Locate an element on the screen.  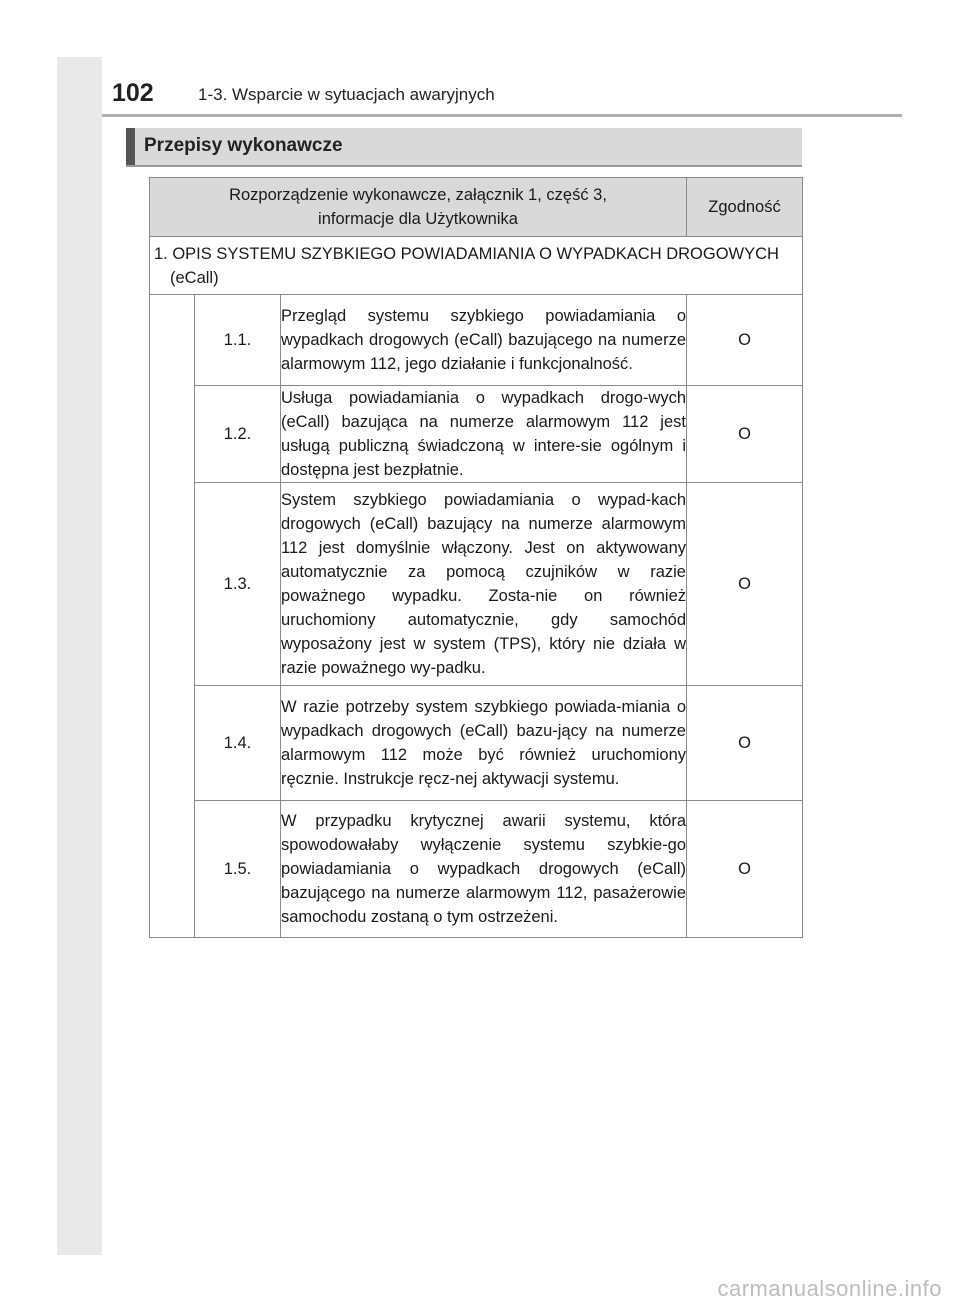
watermark: carmanualsonline.info is located at coordinates (829, 1288).